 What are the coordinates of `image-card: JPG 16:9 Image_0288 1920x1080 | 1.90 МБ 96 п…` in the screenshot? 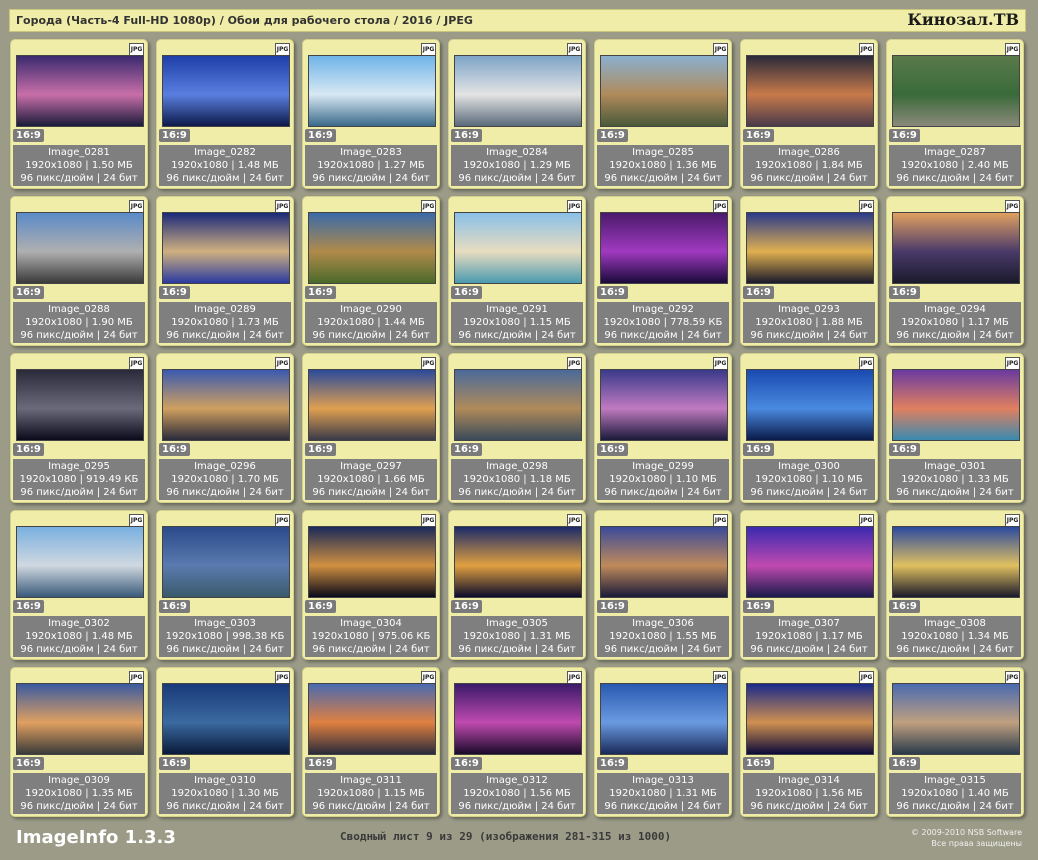 It's located at (79, 271).